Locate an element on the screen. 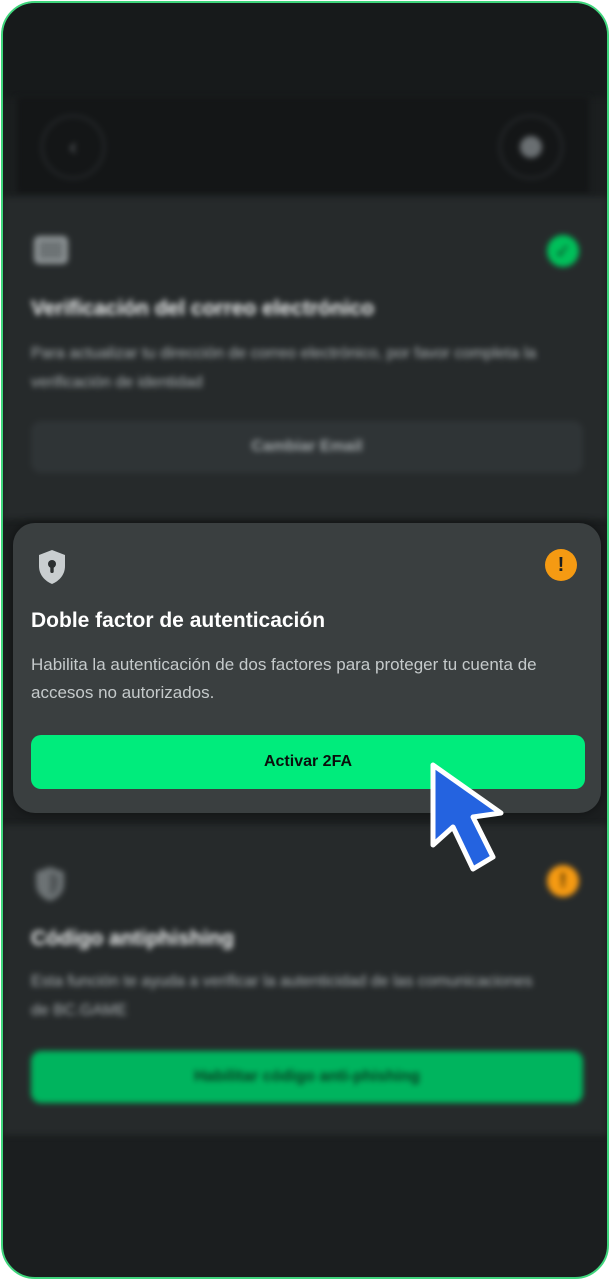  settings-button is located at coordinates (531, 147).